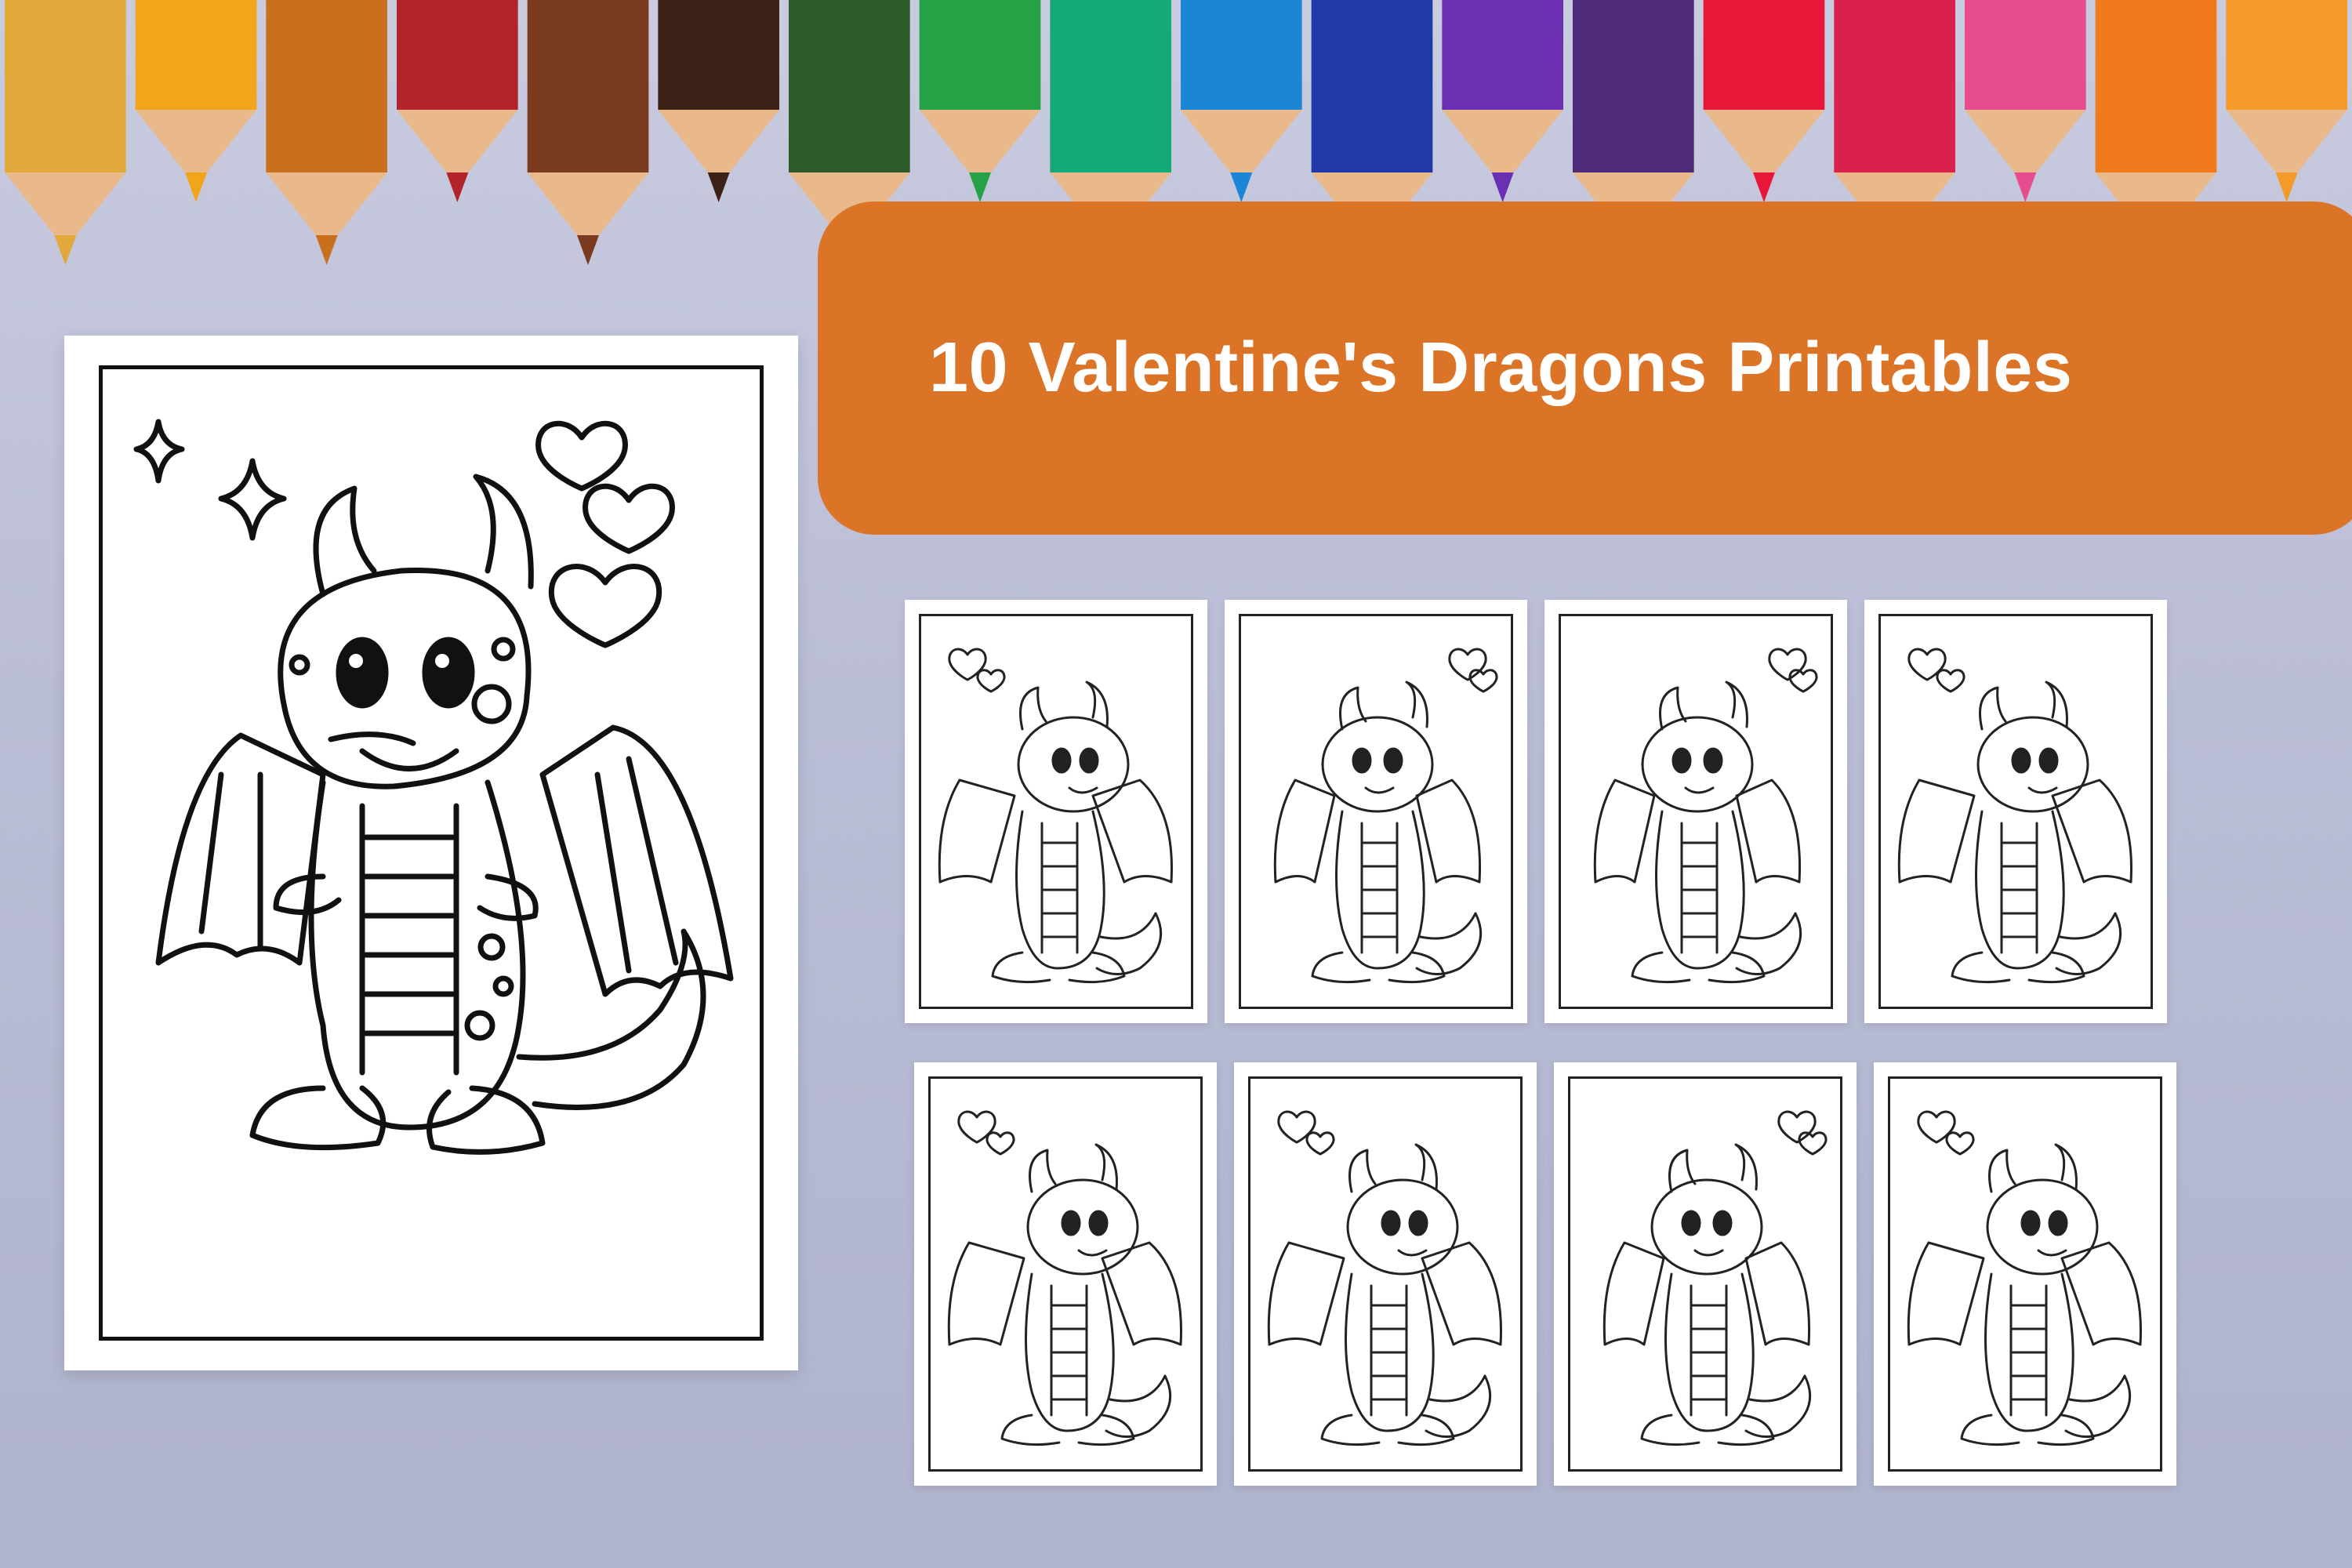 The image size is (2352, 1568). I want to click on page-title: 10 Valentine's Dragons Printables, so click(1501, 367).